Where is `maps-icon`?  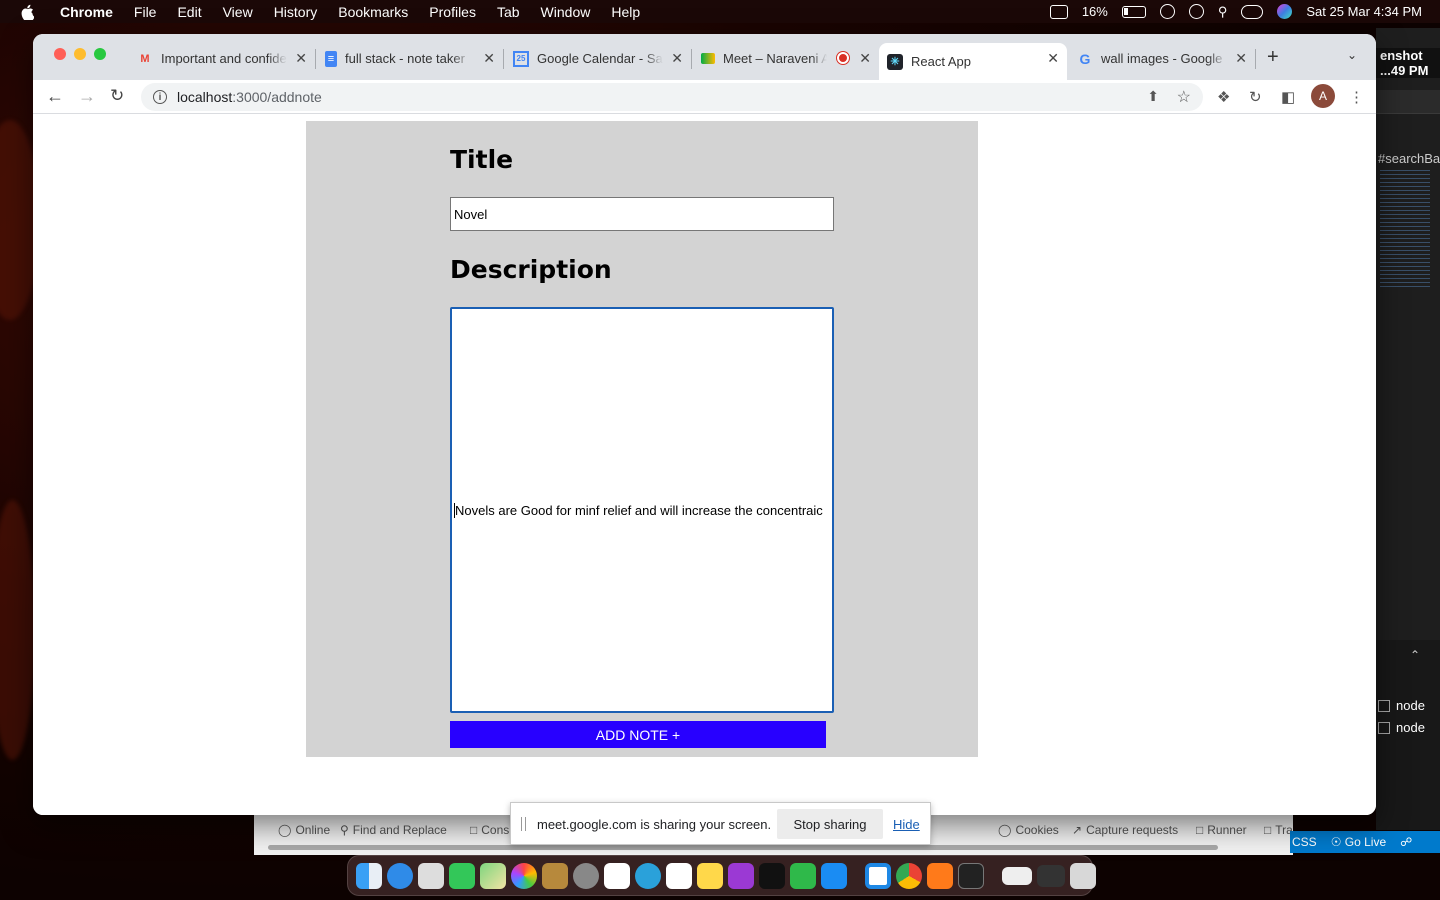 maps-icon is located at coordinates (493, 875).